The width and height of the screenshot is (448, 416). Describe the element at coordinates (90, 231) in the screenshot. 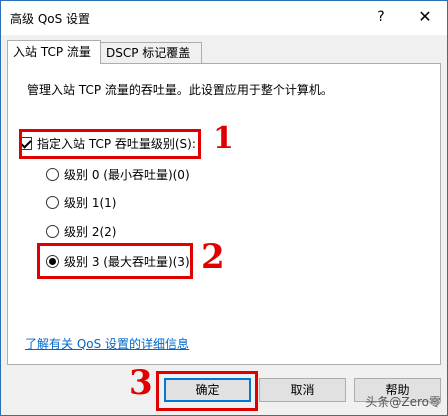

I see `radio-label: 级别 2(2)` at that location.